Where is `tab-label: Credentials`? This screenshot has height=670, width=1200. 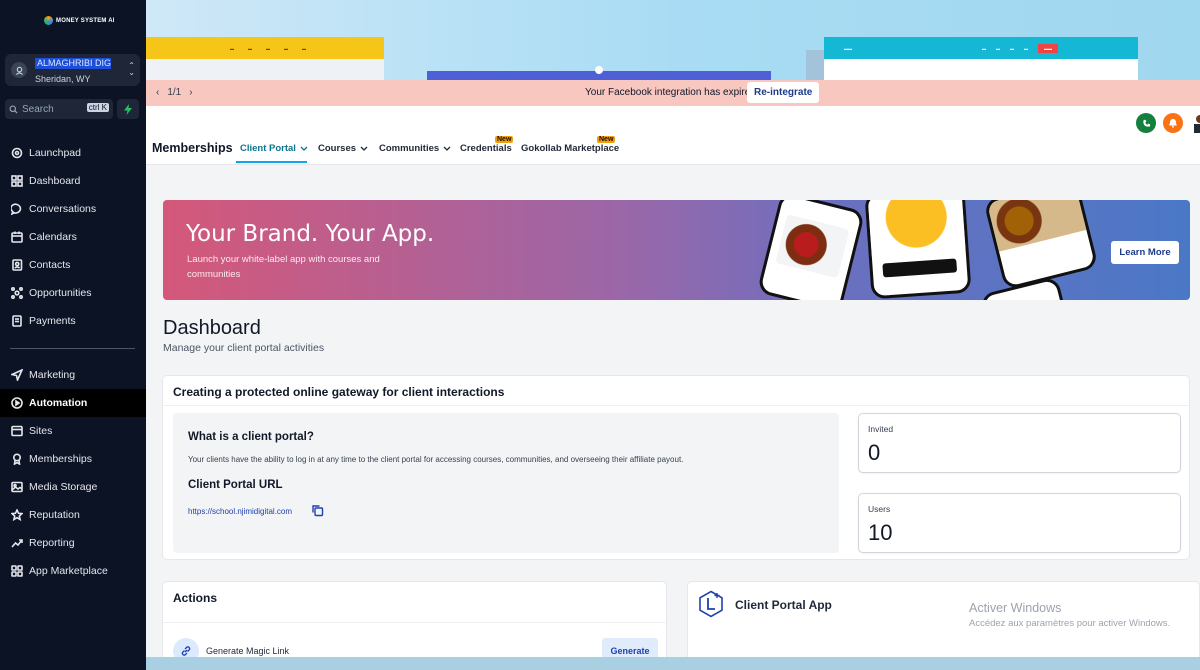
tab-label: Credentials is located at coordinates (486, 148).